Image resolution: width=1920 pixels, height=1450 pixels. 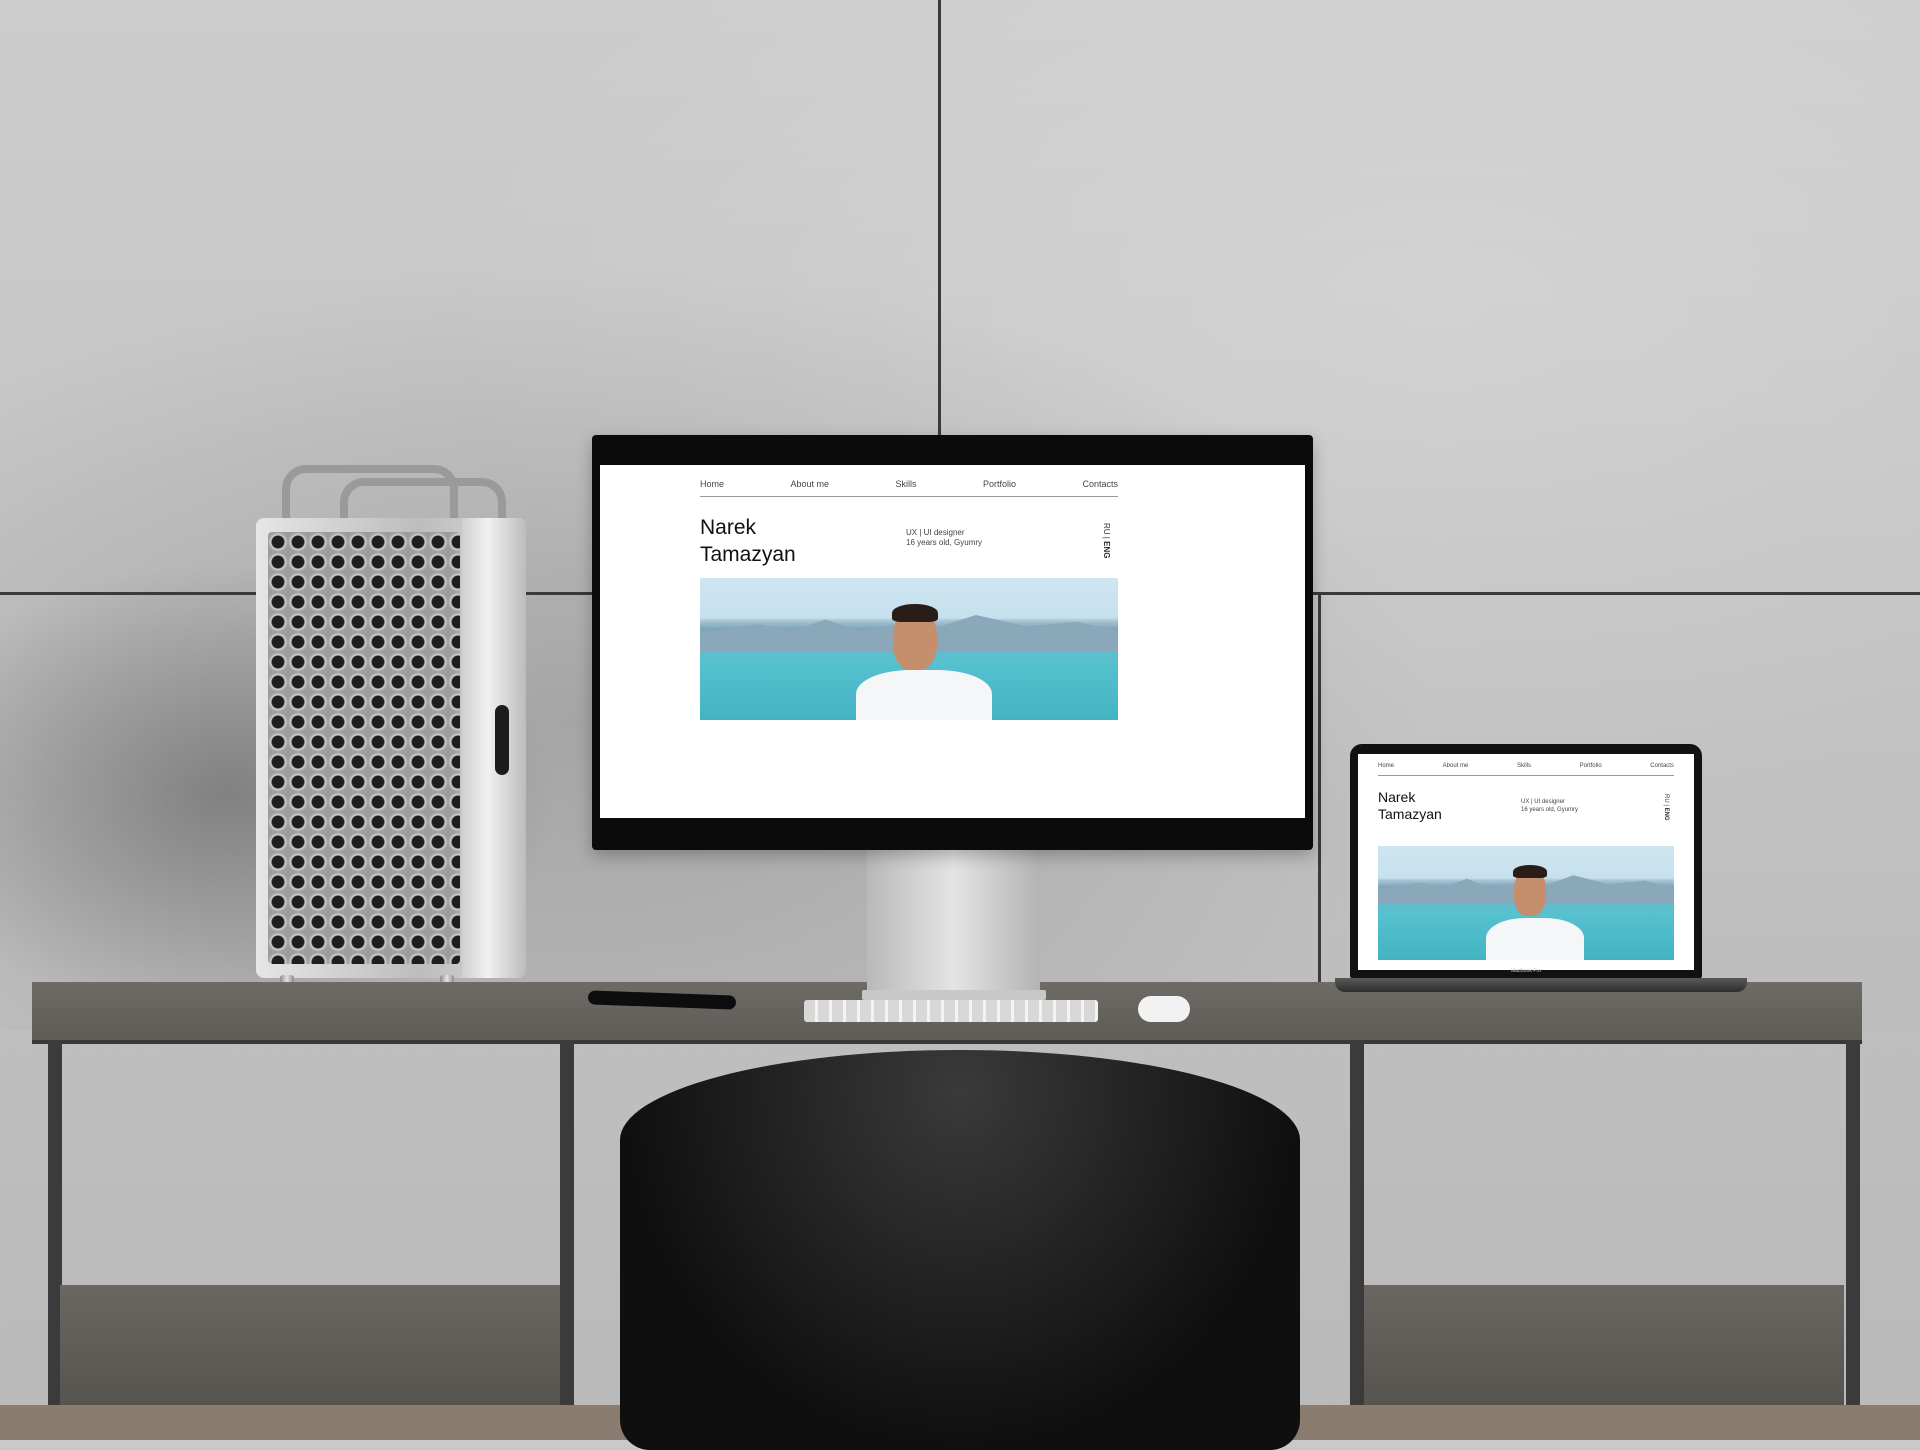 What do you see at coordinates (494, 748) in the screenshot?
I see `tower-side-panel` at bounding box center [494, 748].